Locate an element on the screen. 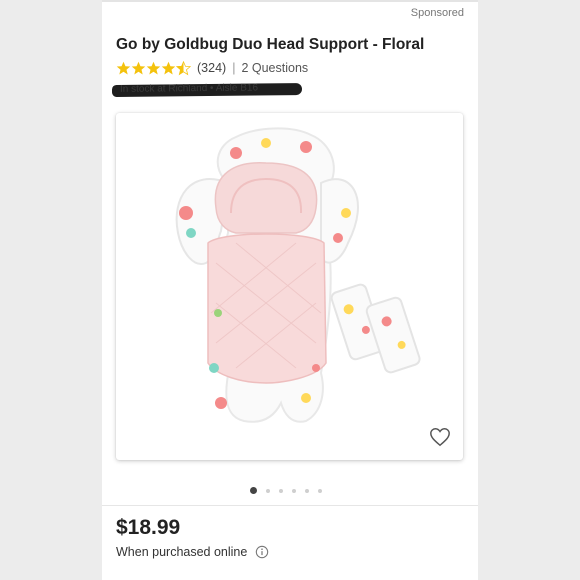 This screenshot has width=580, height=580. redacted-store-info: In stock at Richland • Aisle B16 is located at coordinates (207, 89).